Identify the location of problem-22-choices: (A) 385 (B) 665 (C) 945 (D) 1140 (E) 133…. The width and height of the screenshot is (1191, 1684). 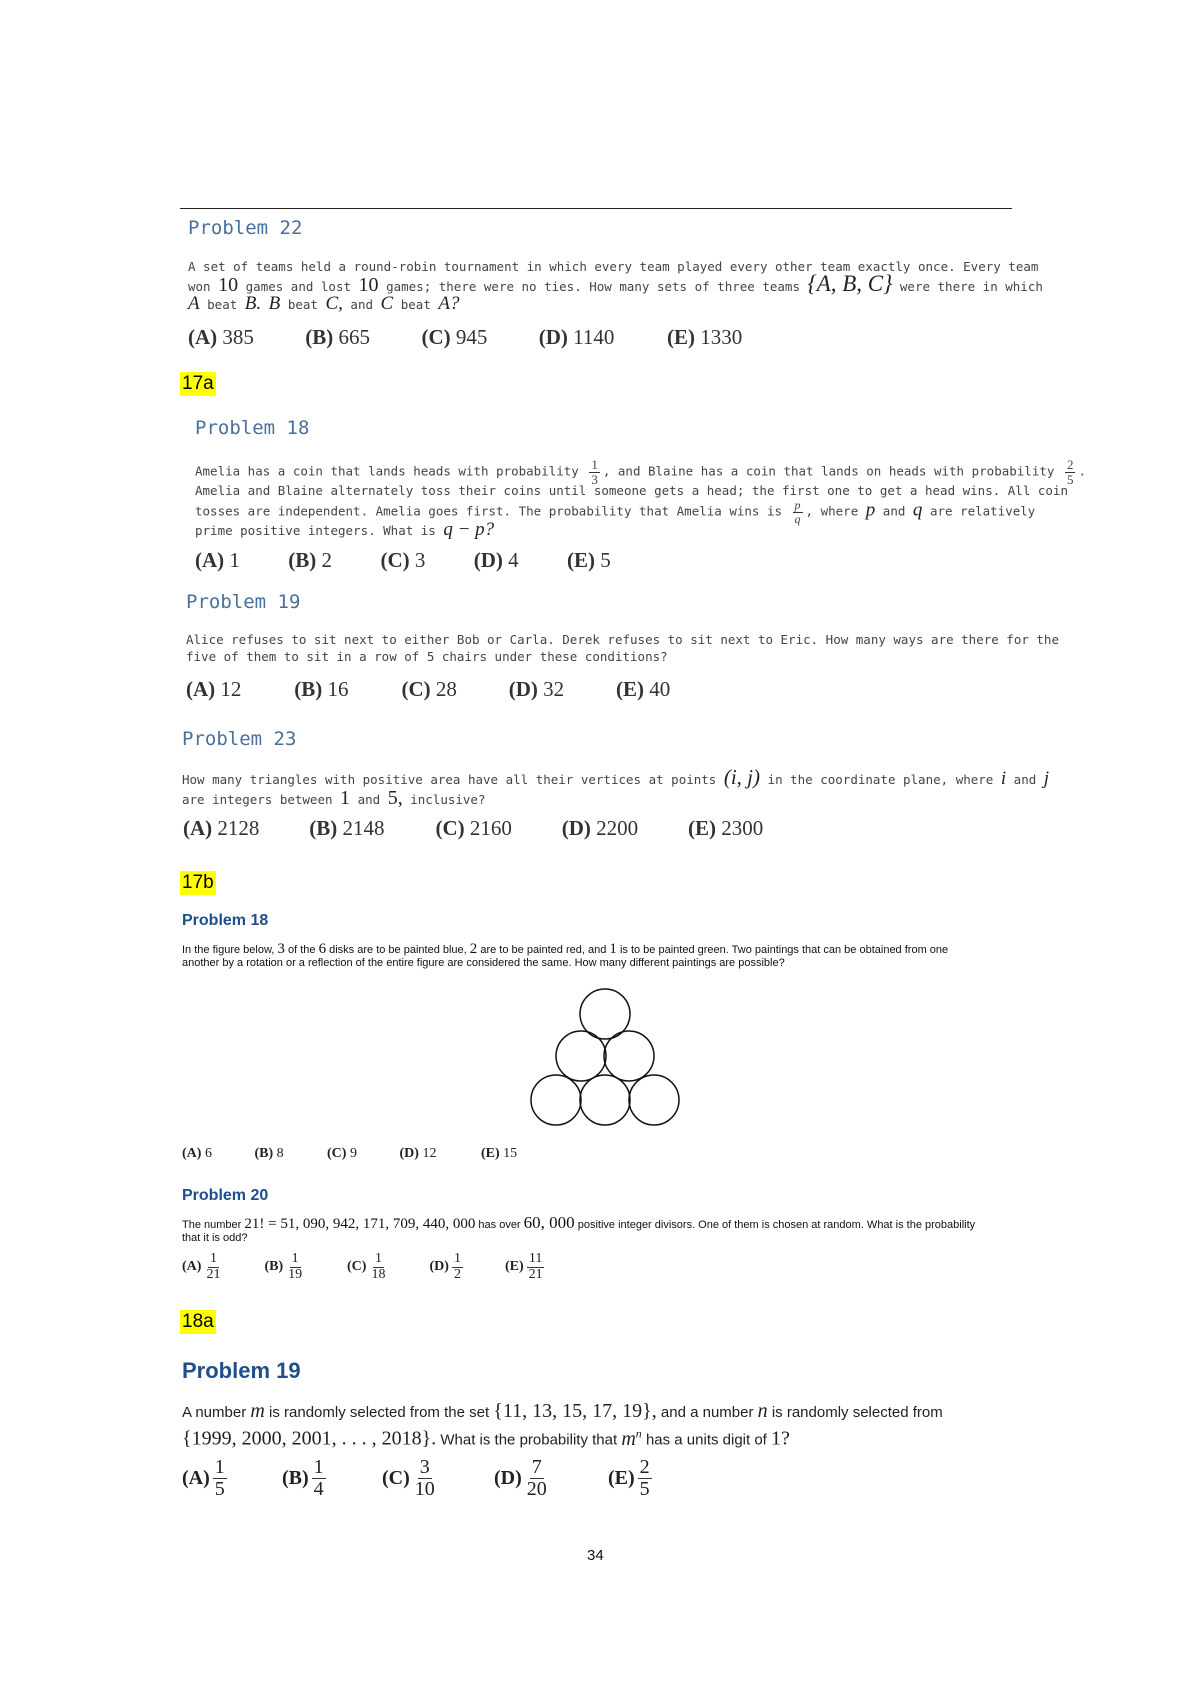
(465, 337).